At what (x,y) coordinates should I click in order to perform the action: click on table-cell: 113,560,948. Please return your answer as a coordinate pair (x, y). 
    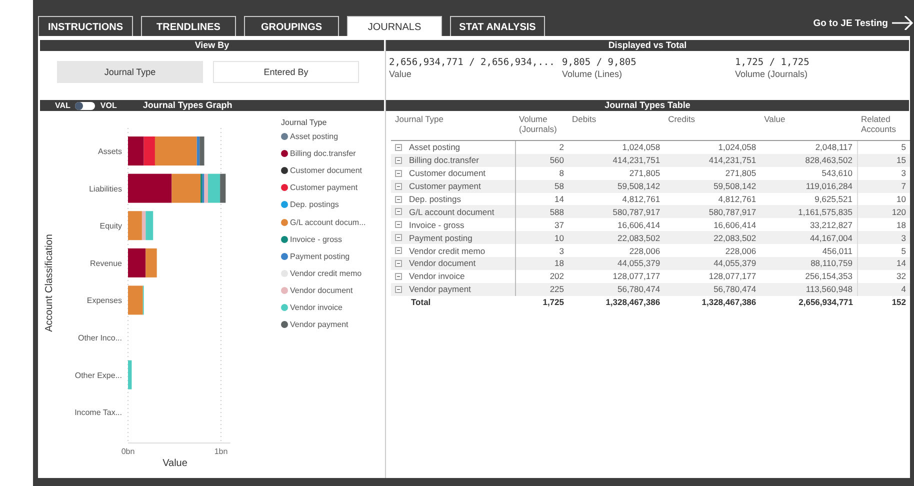
    Looking at the image, I should click on (808, 289).